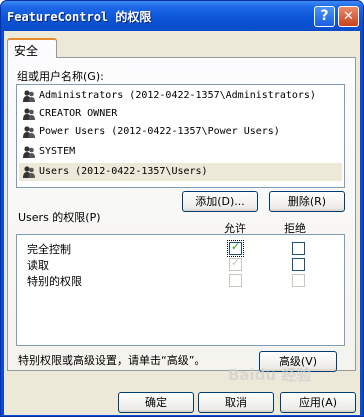  Describe the element at coordinates (307, 201) in the screenshot. I see `remove-button: 删除(R)` at that location.